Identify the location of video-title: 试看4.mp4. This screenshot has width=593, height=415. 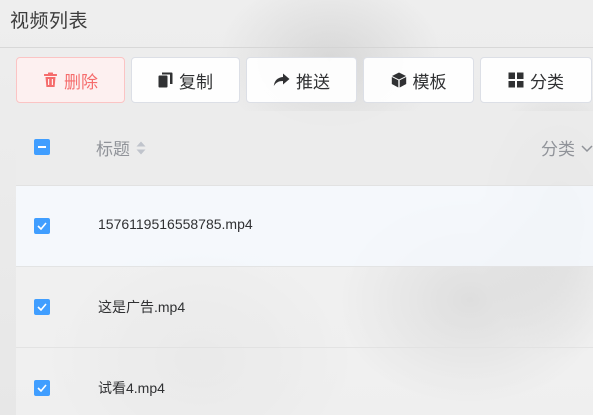
(131, 388).